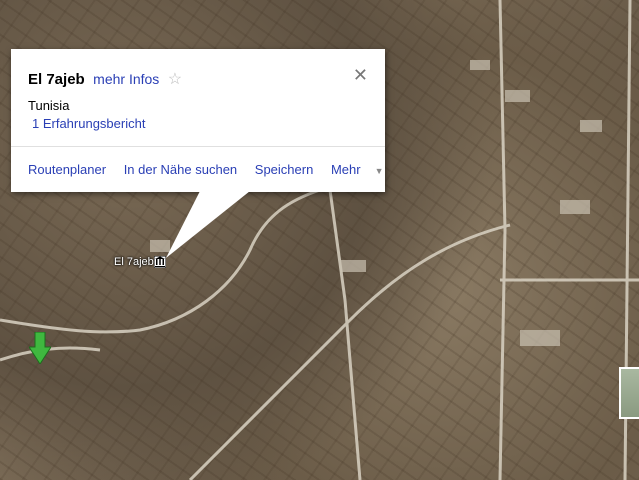 The height and width of the screenshot is (480, 639). Describe the element at coordinates (67, 169) in the screenshot. I see `route-planner-link: Routenplaner` at that location.